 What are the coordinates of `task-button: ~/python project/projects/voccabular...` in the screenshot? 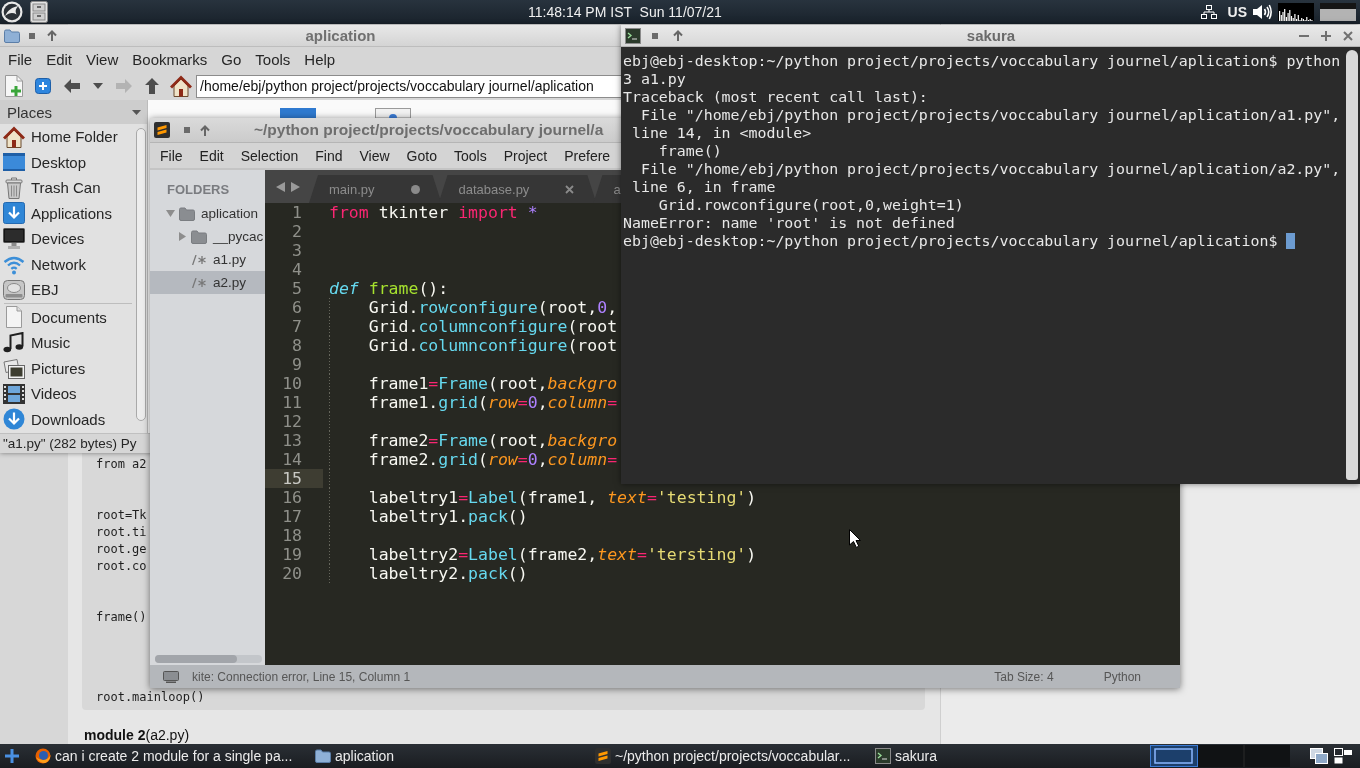 It's located at (730, 756).